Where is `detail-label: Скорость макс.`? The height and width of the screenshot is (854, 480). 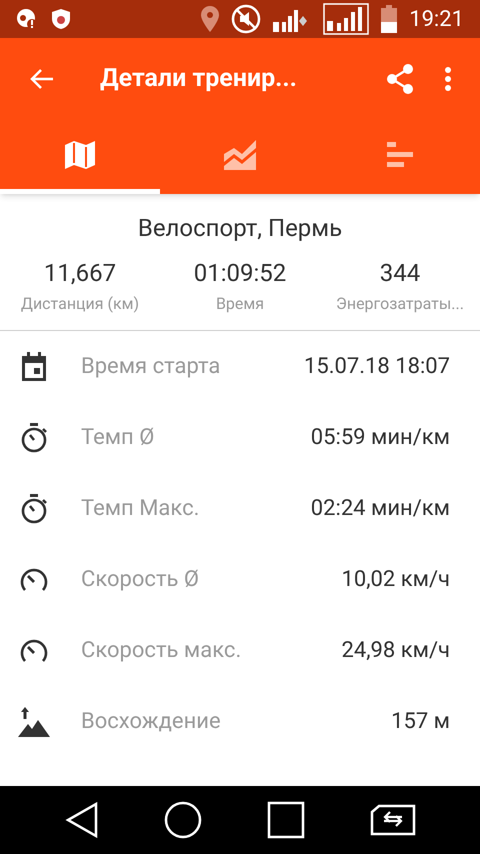 detail-label: Скорость макс. is located at coordinates (161, 651).